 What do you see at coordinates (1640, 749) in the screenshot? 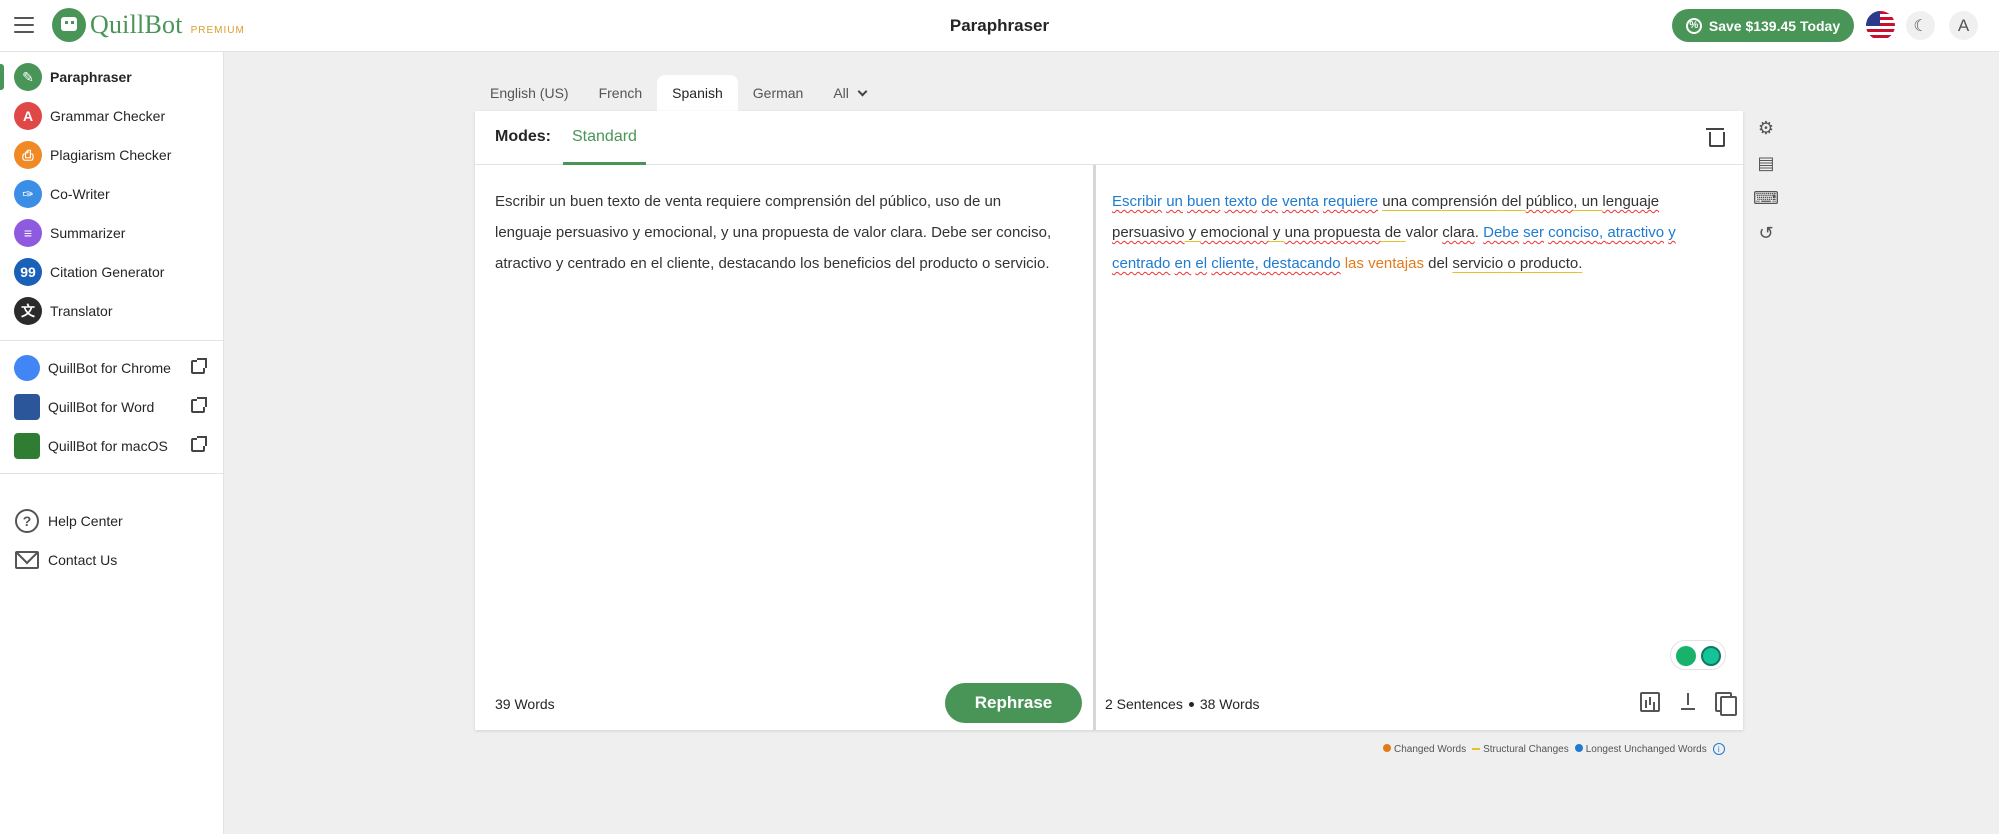
I see `legend-unchanged: Longest Unchanged Words` at bounding box center [1640, 749].